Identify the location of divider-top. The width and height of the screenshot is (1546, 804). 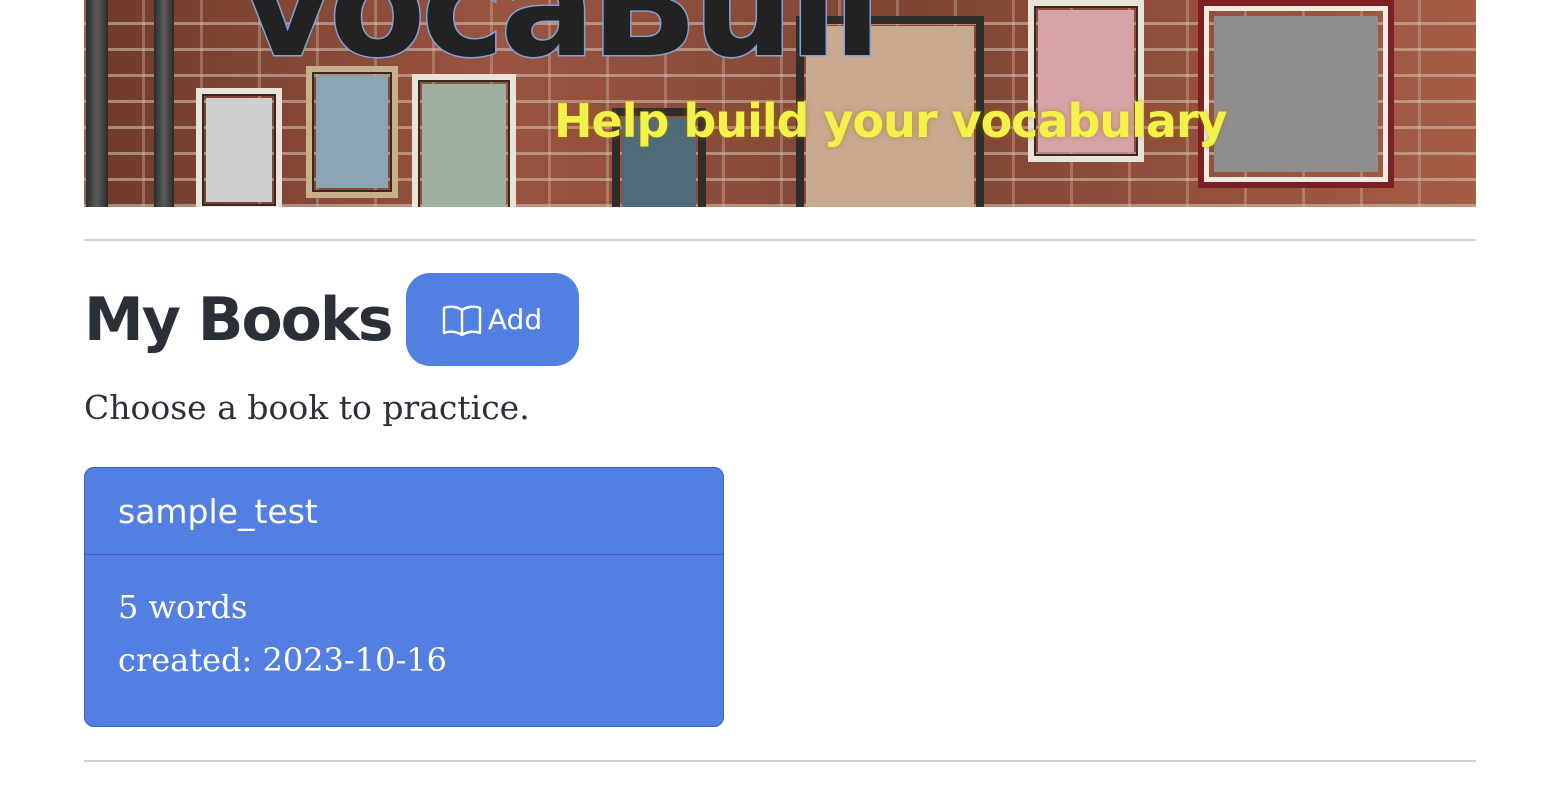
(780, 240).